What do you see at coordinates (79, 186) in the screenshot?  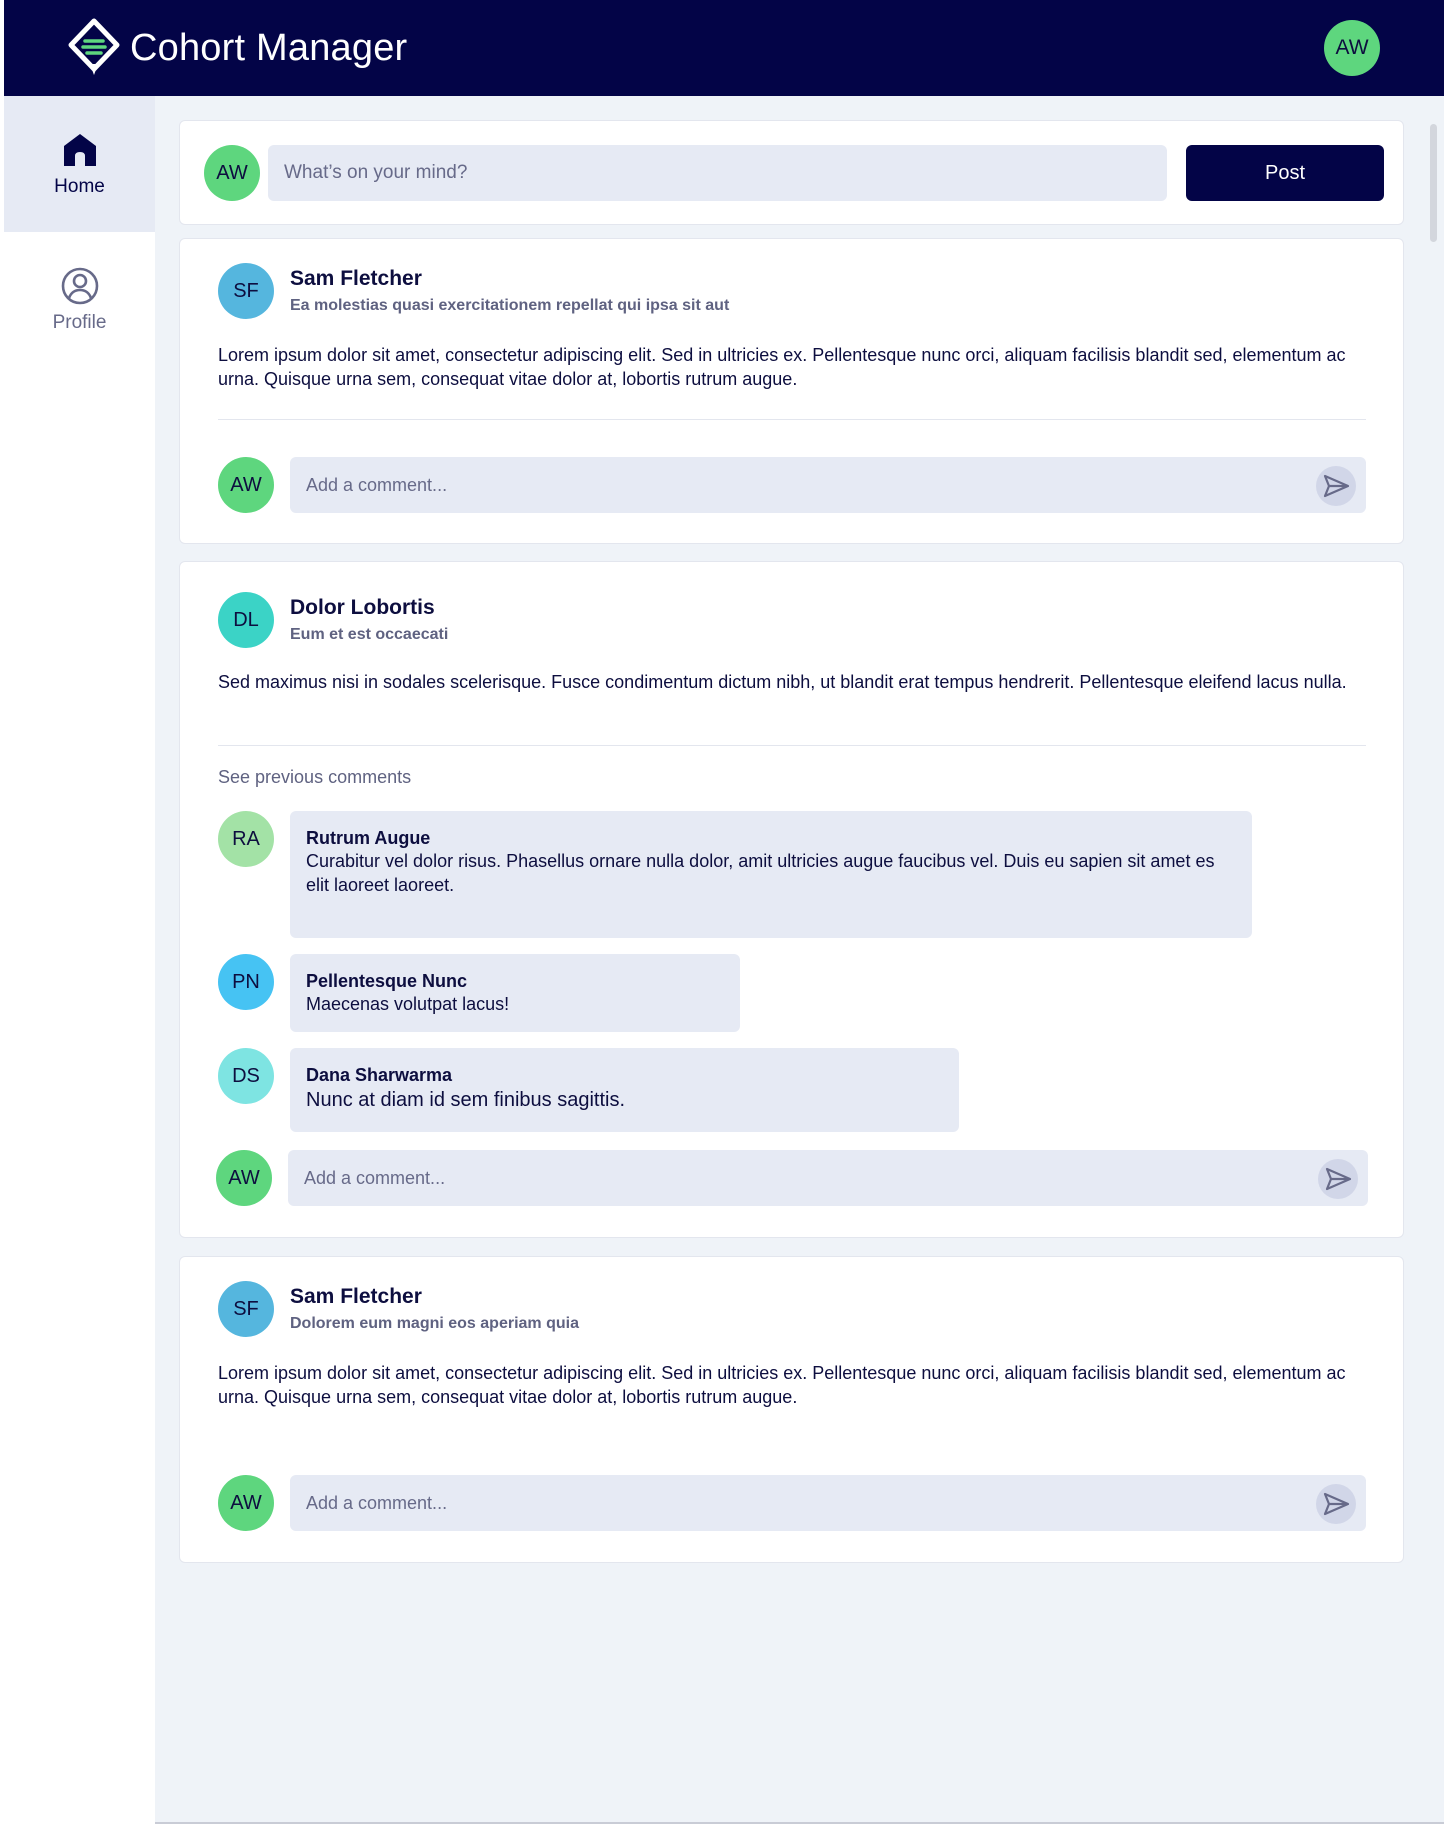 I see `sidebar-item-label: Home` at bounding box center [79, 186].